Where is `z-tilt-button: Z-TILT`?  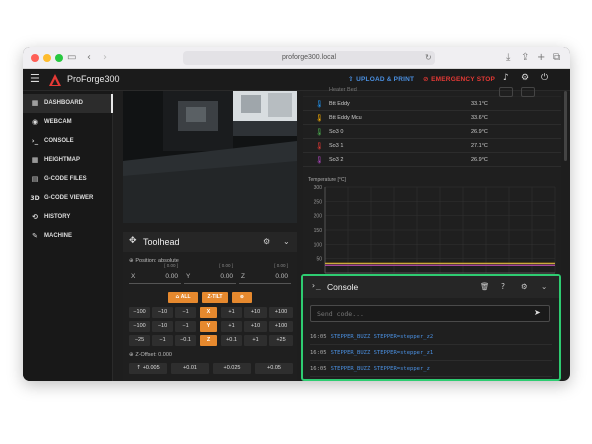
z-tilt-button: Z-TILT is located at coordinates (215, 297).